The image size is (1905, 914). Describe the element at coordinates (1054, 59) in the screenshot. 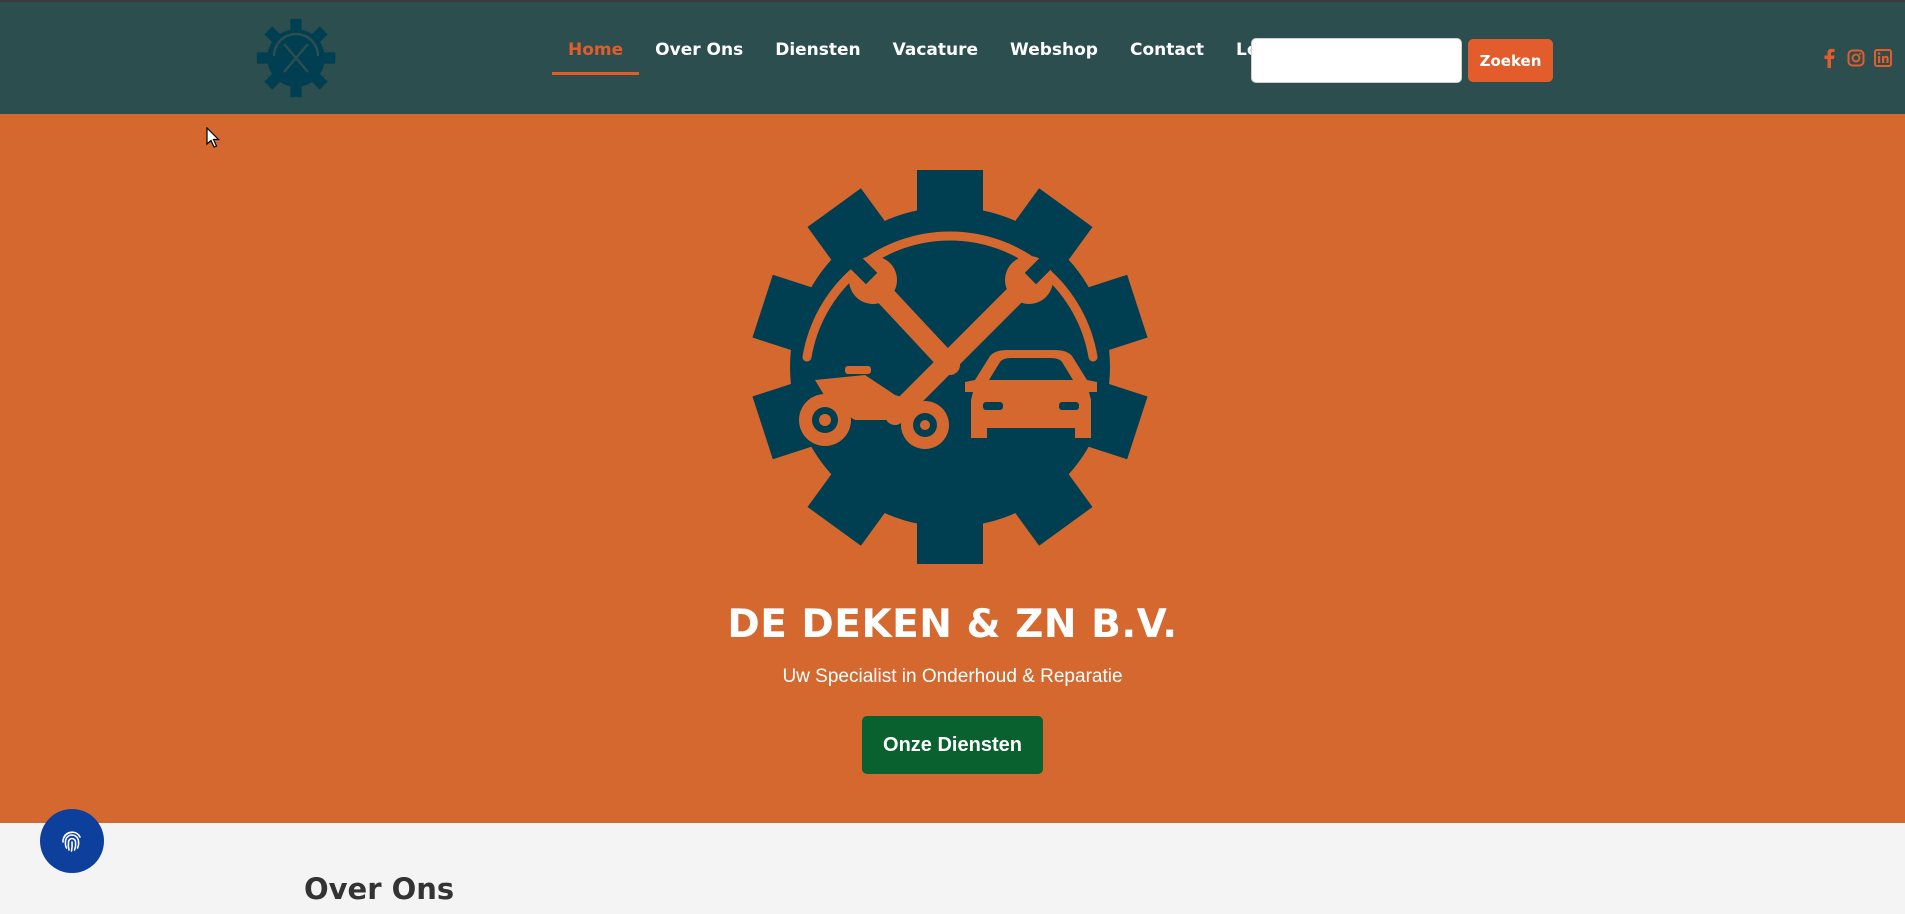

I see `nav-webshop: Webshop` at that location.